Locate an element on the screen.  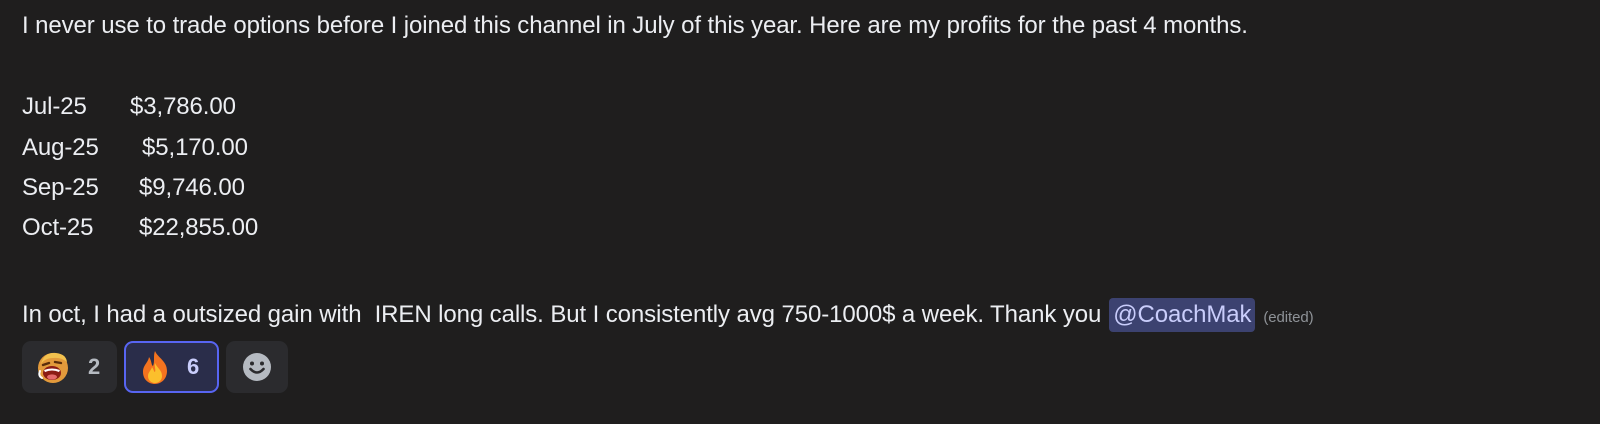
reaction-count: 2 is located at coordinates (94, 366).